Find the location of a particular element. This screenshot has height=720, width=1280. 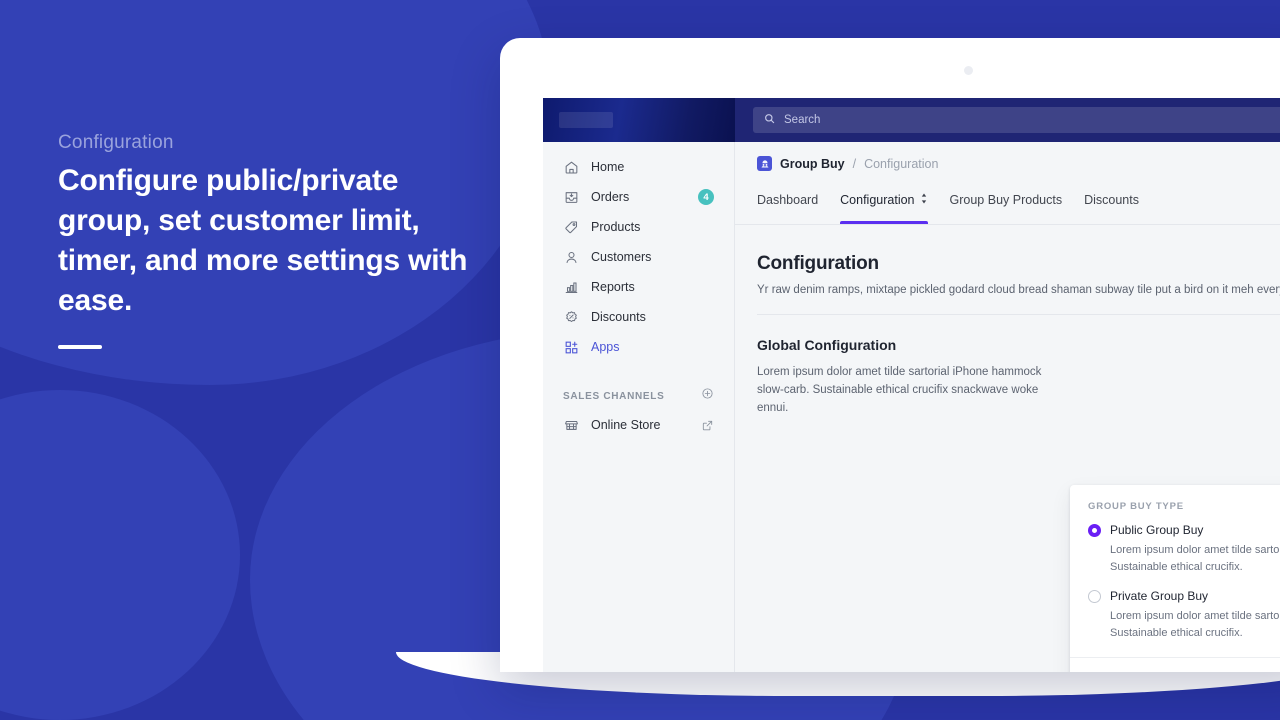

tab-group-buy-products: Group Buy Products is located at coordinates (1006, 204).